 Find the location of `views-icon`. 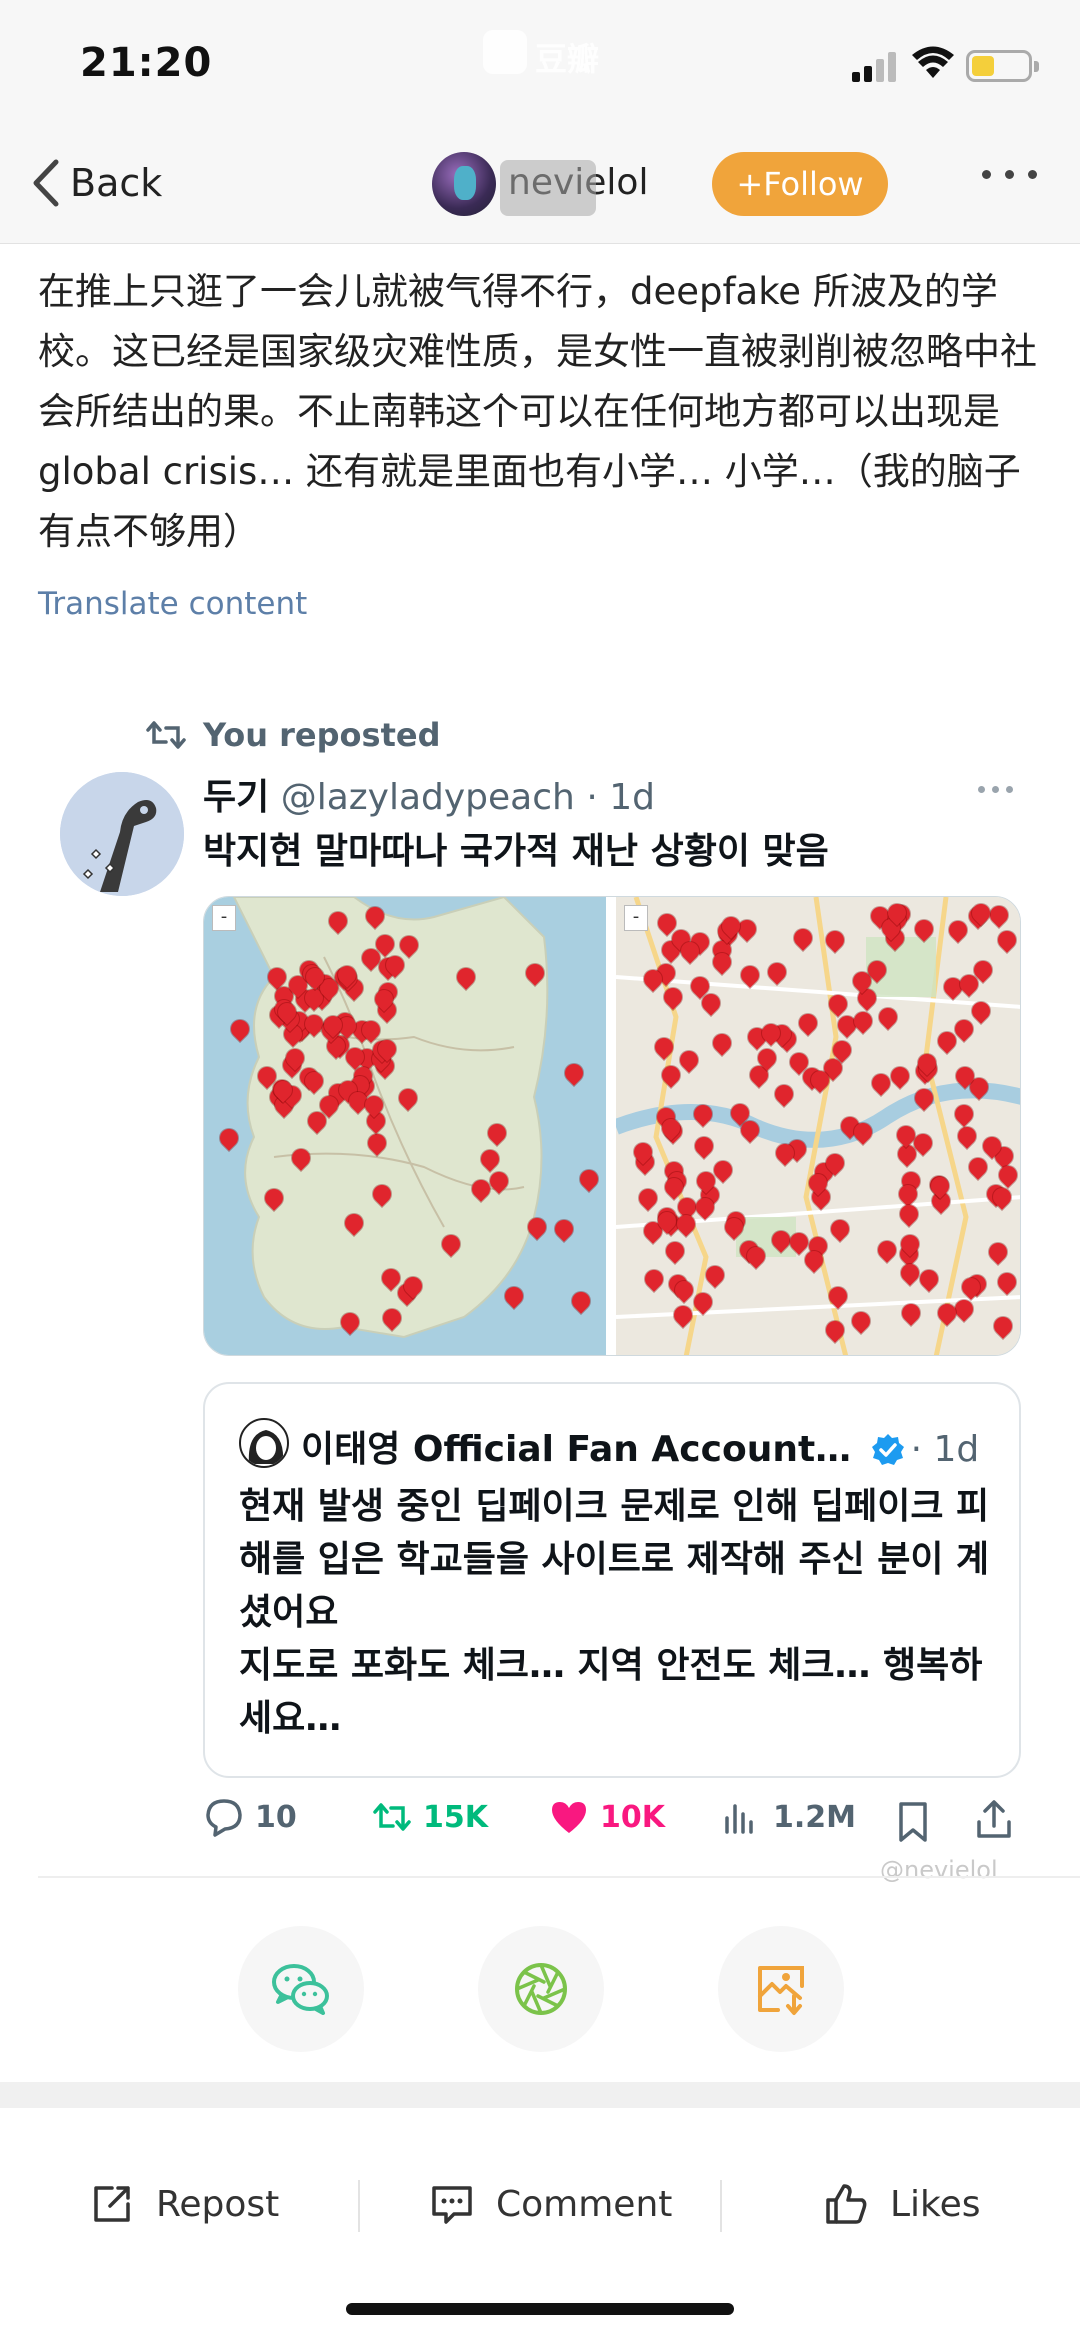

views-icon is located at coordinates (739, 1819).